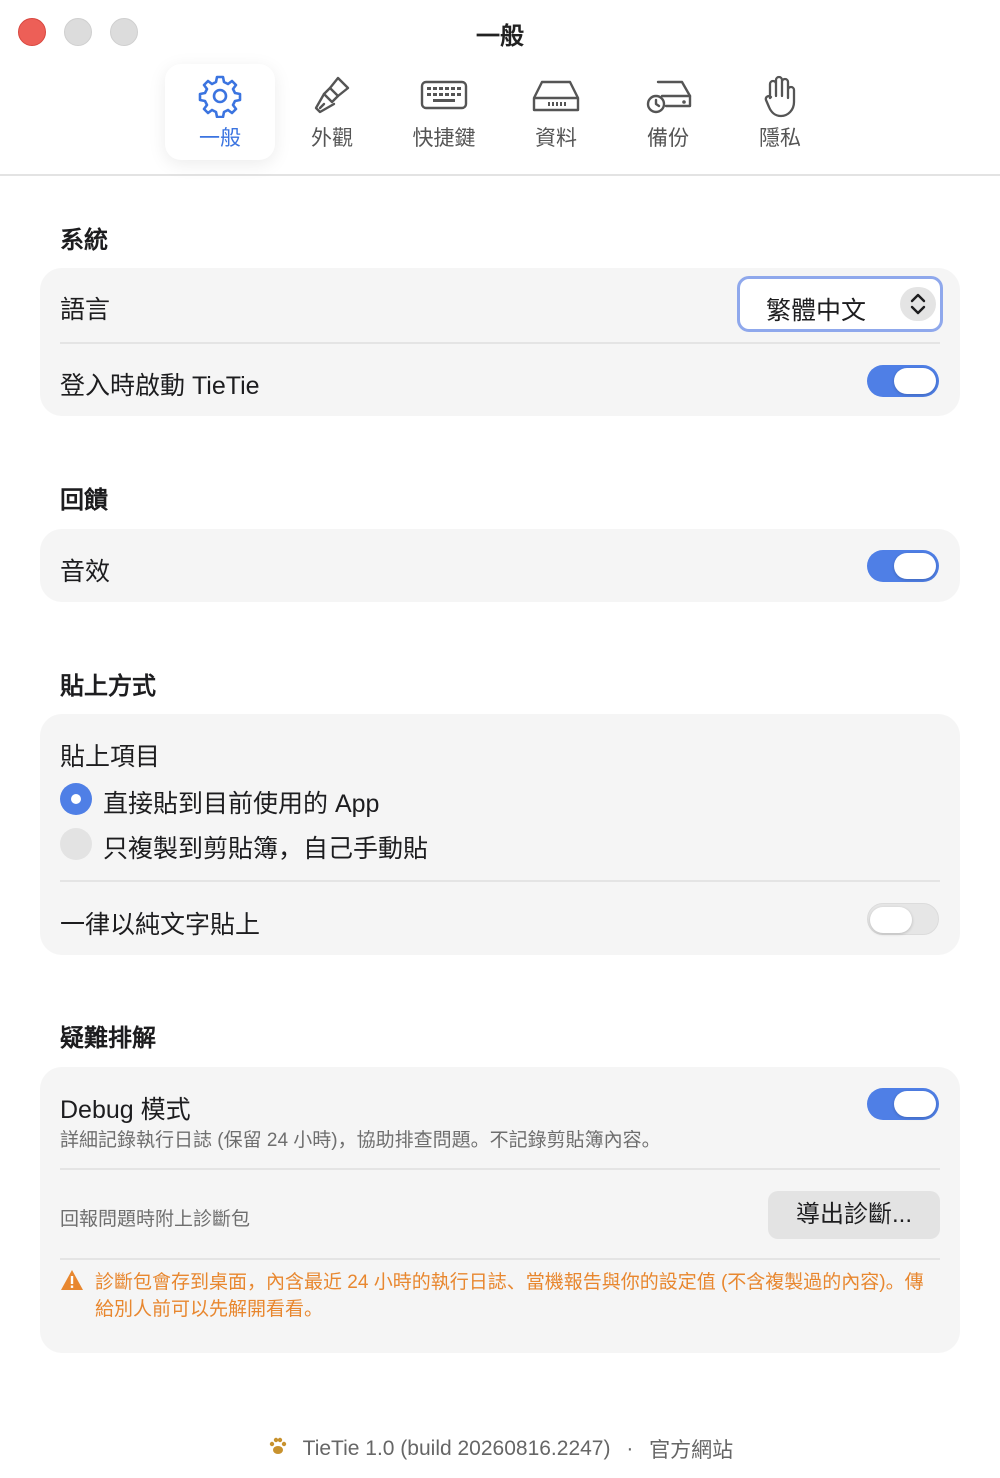 The height and width of the screenshot is (1478, 1000). I want to click on report-diagnostics-label: 回報問題時附上診斷包, so click(155, 1219).